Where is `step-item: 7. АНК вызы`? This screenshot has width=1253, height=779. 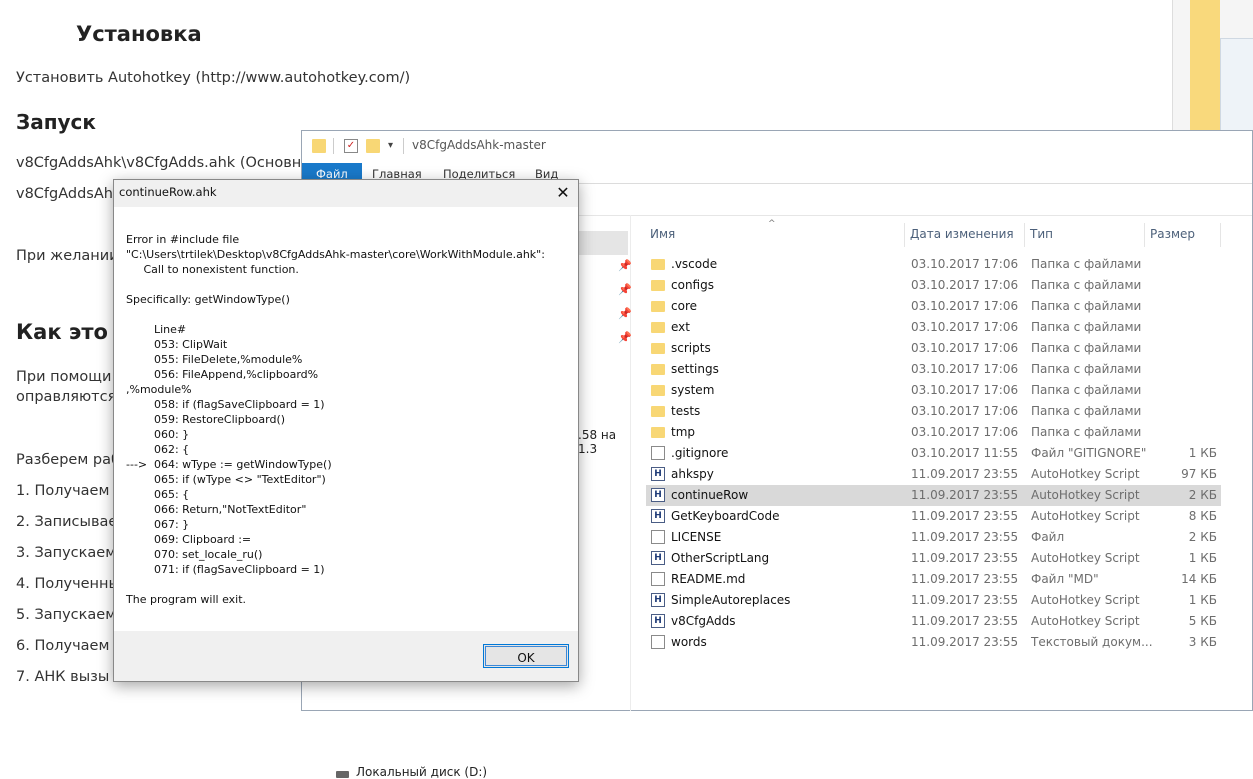
step-item: 7. АНК вызы is located at coordinates (63, 677).